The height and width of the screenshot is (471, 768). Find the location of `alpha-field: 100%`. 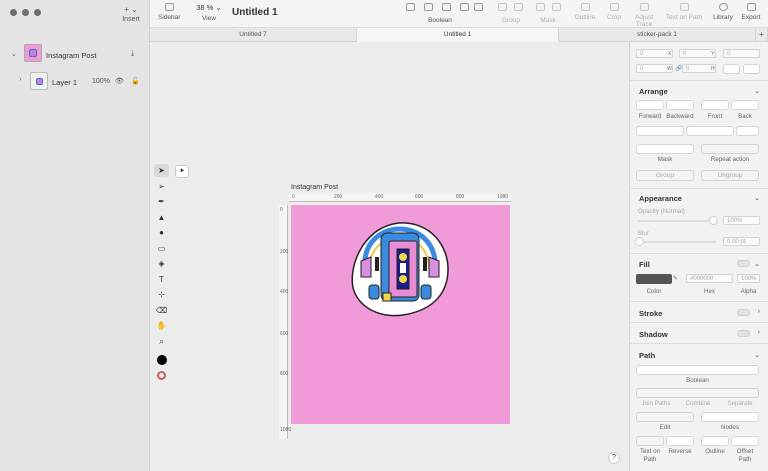

alpha-field: 100% is located at coordinates (748, 278).